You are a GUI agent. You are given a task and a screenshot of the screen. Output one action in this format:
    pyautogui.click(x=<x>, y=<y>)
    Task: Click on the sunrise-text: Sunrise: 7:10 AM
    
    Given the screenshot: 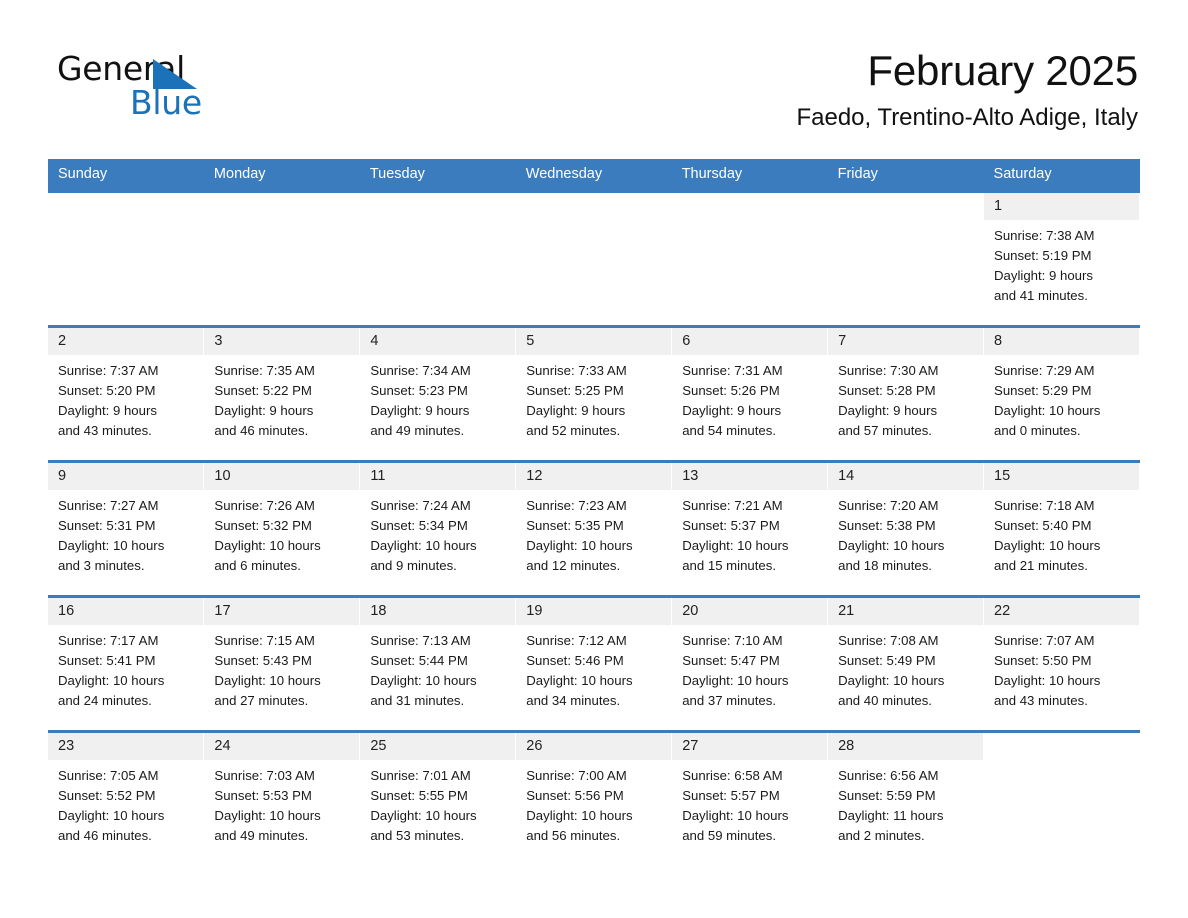 What is the action you would take?
    pyautogui.click(x=732, y=640)
    